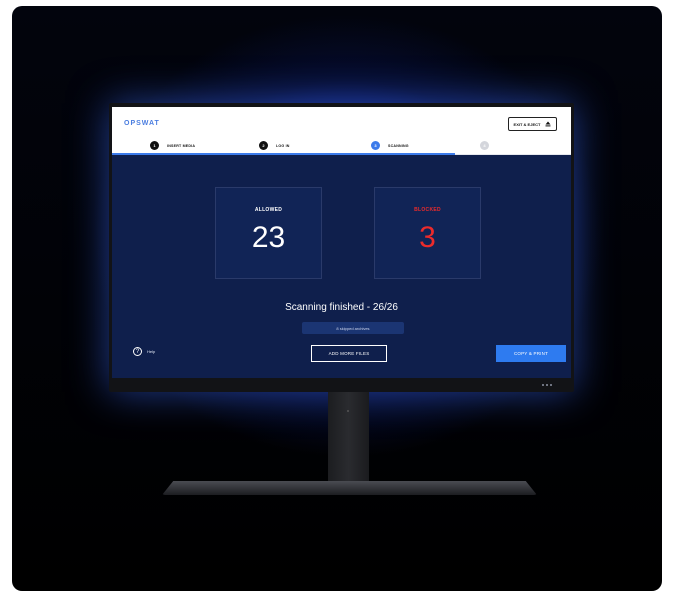 This screenshot has height=596, width=674. Describe the element at coordinates (274, 145) in the screenshot. I see `step-log-in: 2 LOG IN` at that location.